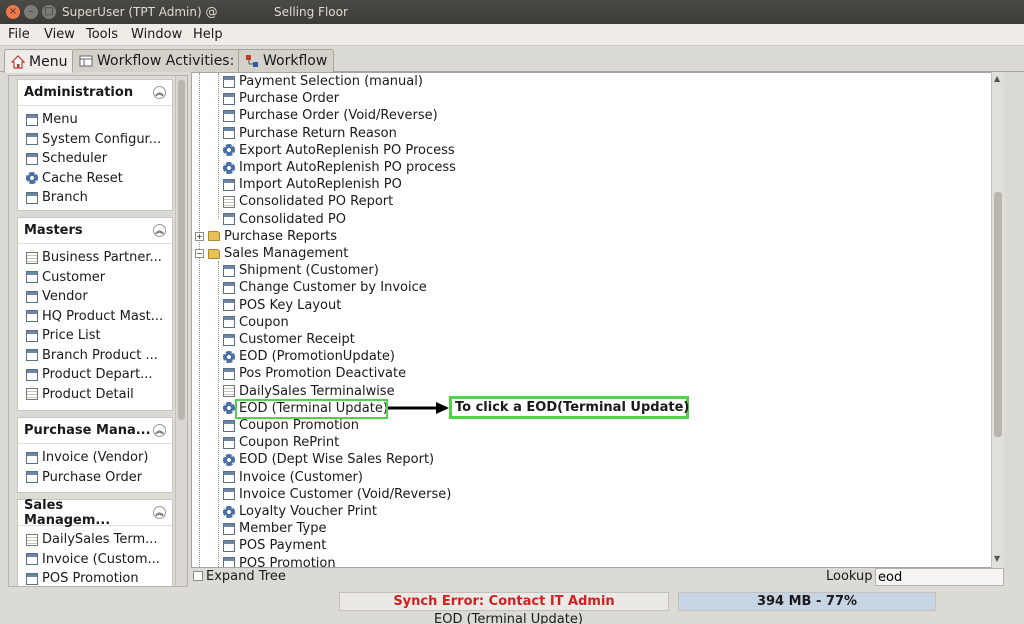 This screenshot has height=624, width=1024. I want to click on tree-item-coupon: Coupon, so click(256, 322).